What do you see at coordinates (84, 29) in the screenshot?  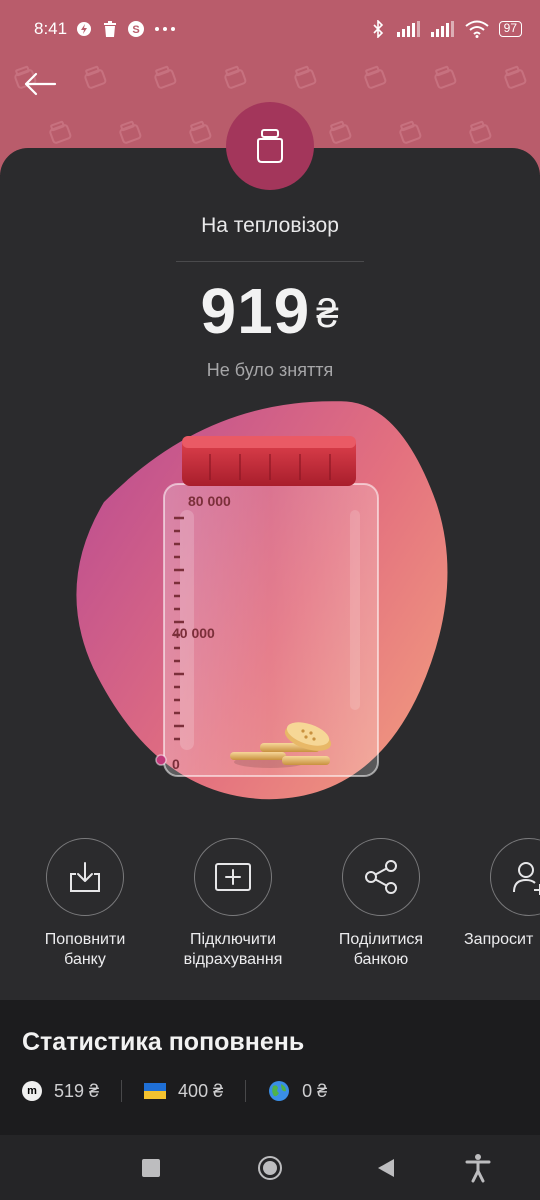 I see `power-saver-icon` at bounding box center [84, 29].